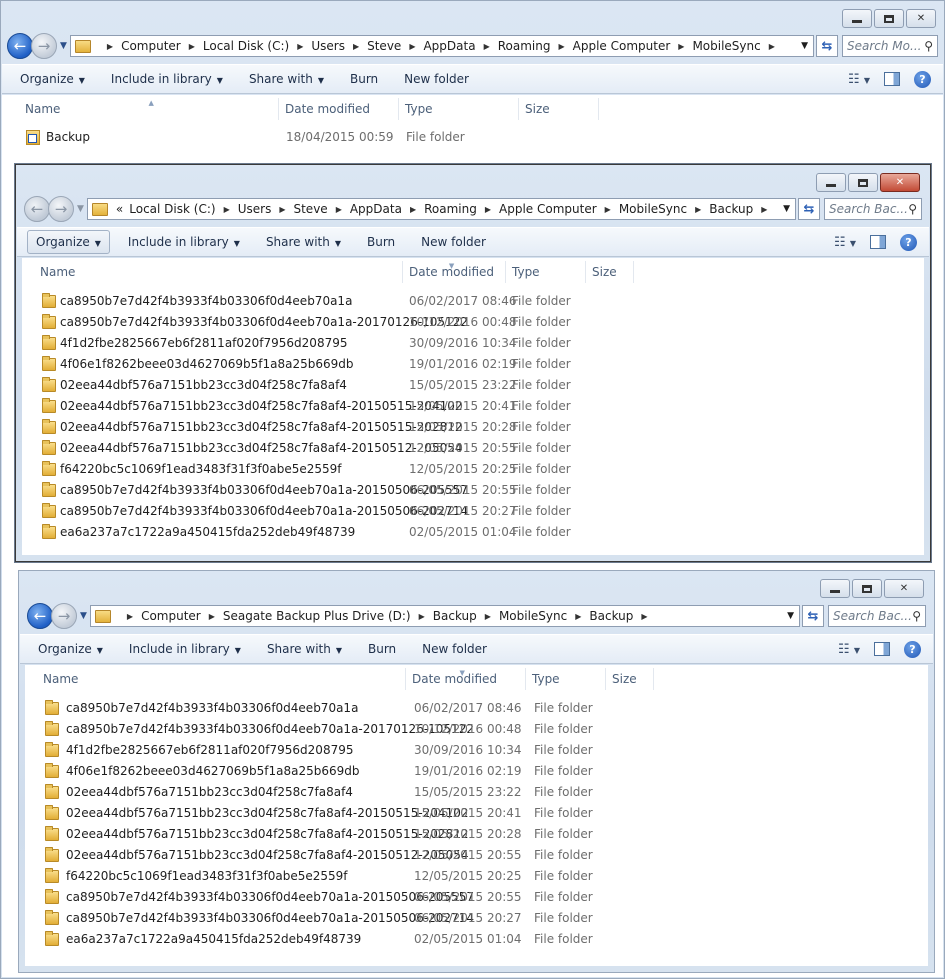  Describe the element at coordinates (454, 272) in the screenshot. I see `column-date-modified: Date modified ▼` at that location.